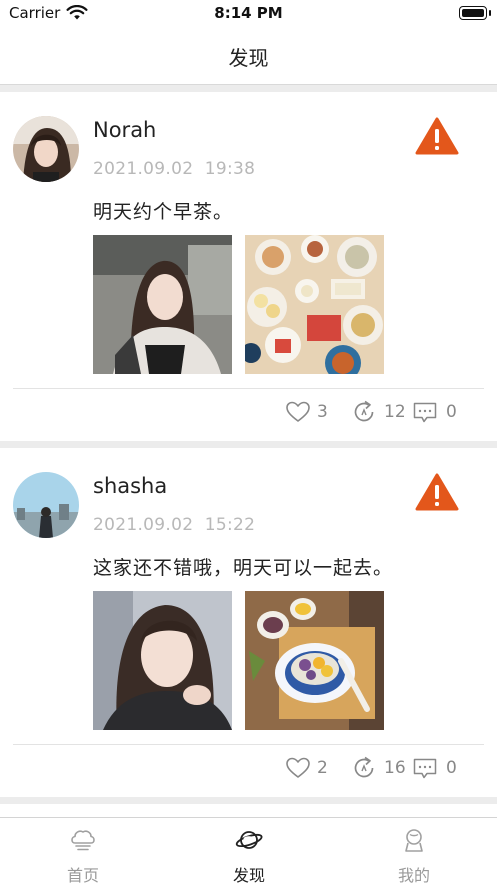  Describe the element at coordinates (413, 874) in the screenshot. I see `tab-label: 我的` at that location.